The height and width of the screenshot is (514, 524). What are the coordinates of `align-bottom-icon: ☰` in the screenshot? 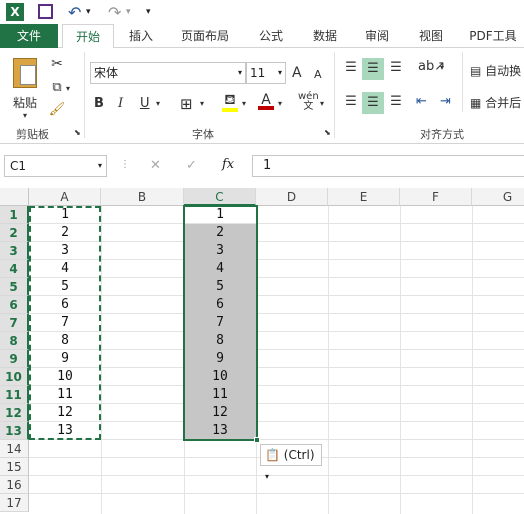 It's located at (396, 67).